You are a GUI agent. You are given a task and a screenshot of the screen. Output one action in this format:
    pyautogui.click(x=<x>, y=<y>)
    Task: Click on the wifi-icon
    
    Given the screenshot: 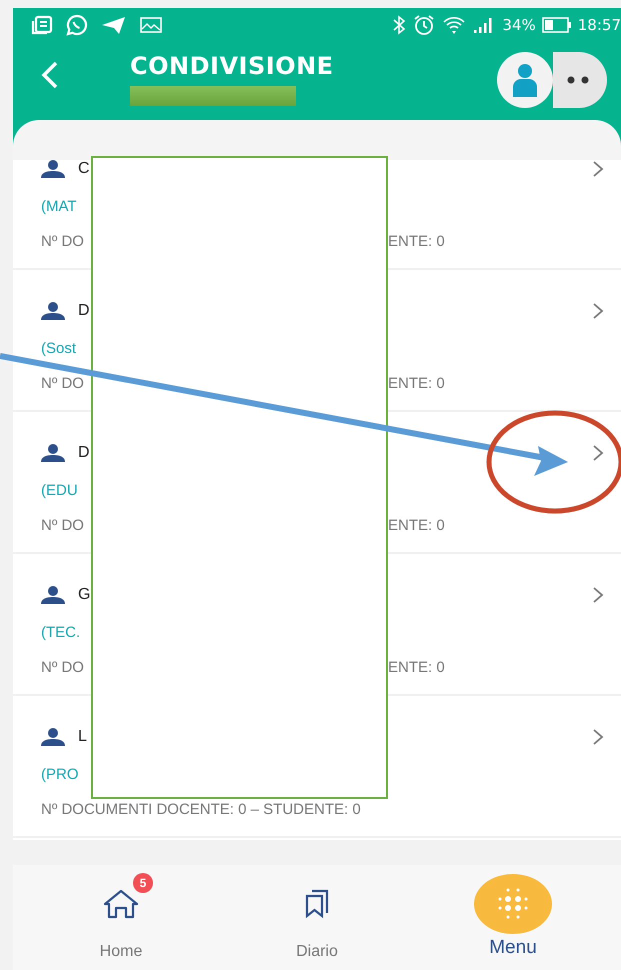 What is the action you would take?
    pyautogui.click(x=454, y=25)
    